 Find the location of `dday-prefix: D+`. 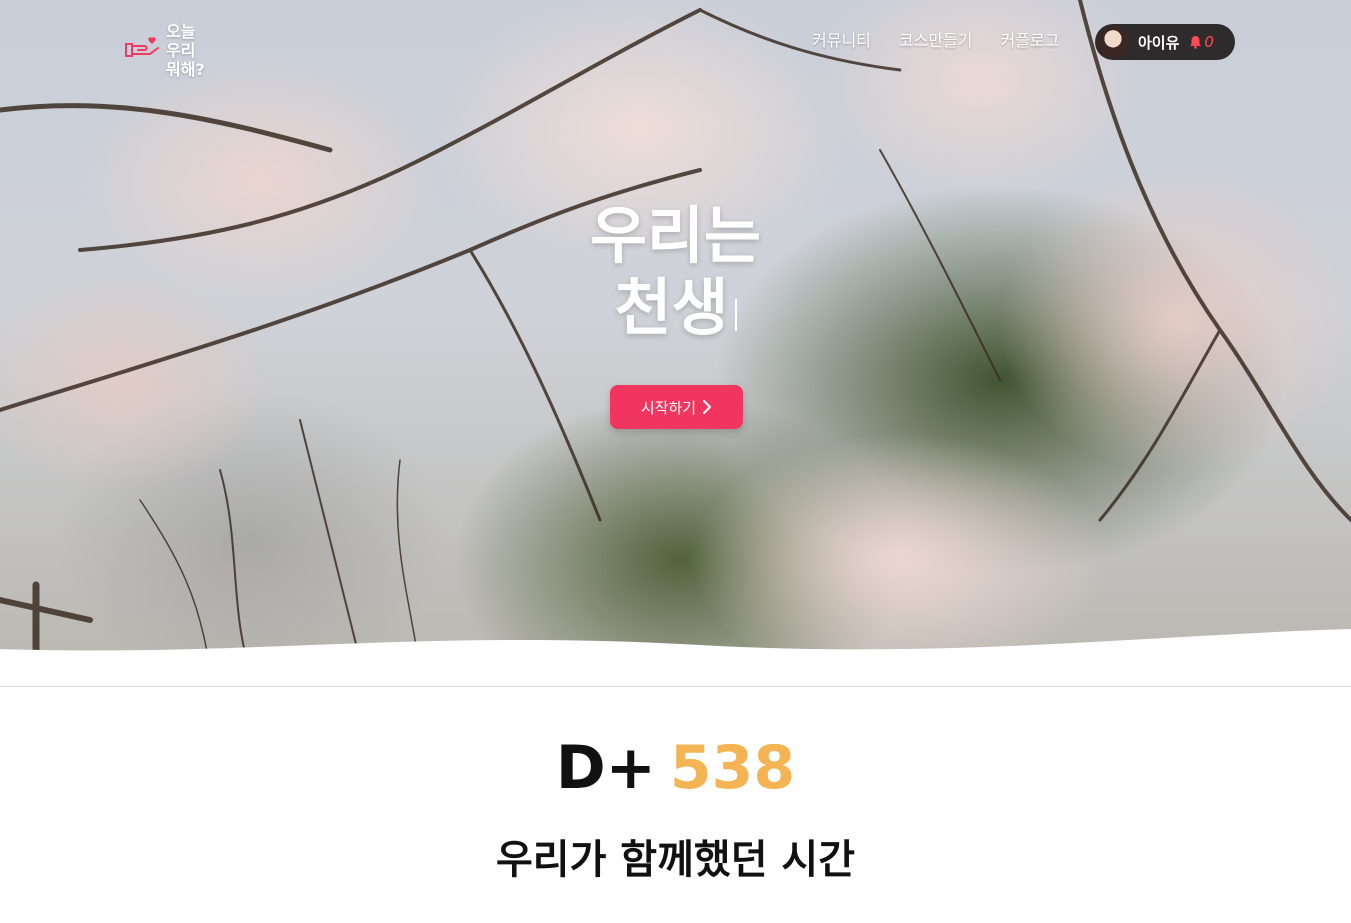

dday-prefix: D+ is located at coordinates (605, 768).